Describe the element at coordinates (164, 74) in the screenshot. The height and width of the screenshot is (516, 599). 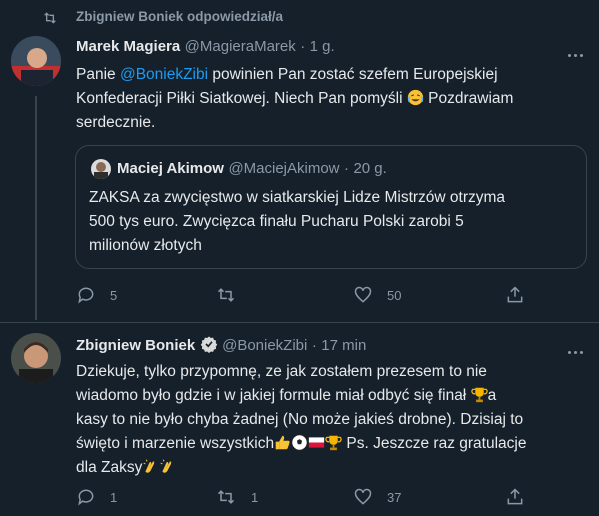
I see `mention-link: @BoniekZibi` at that location.